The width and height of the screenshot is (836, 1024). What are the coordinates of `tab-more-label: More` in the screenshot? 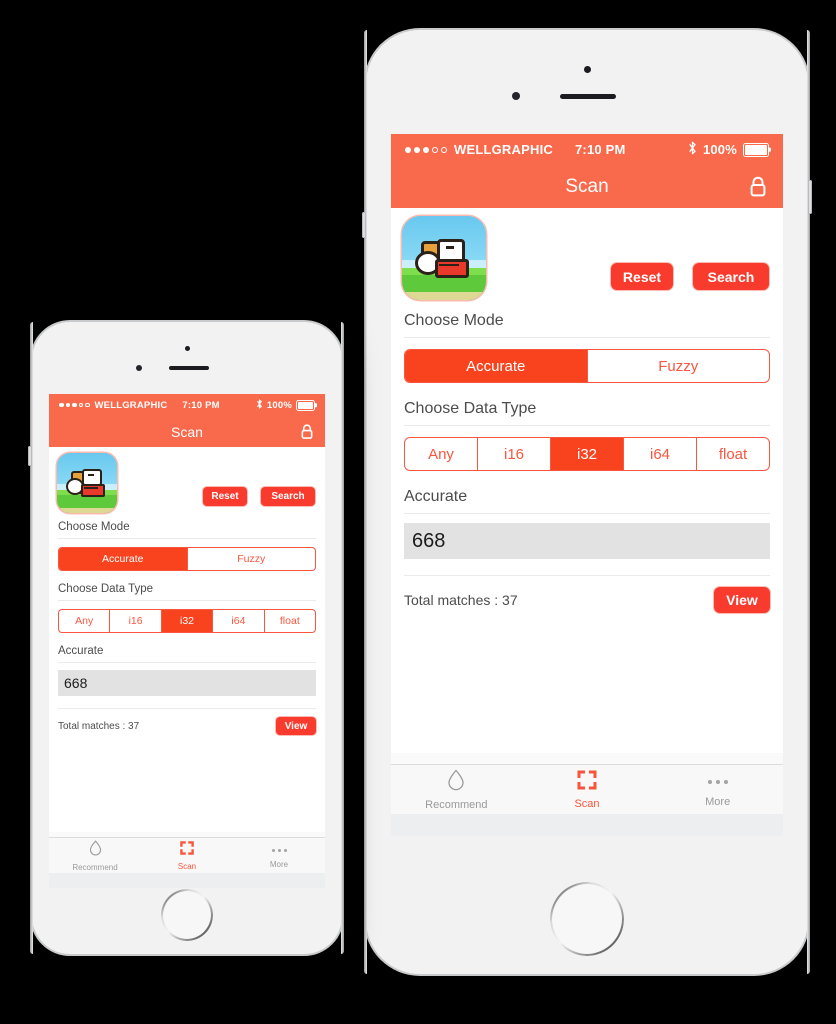 It's located at (279, 864).